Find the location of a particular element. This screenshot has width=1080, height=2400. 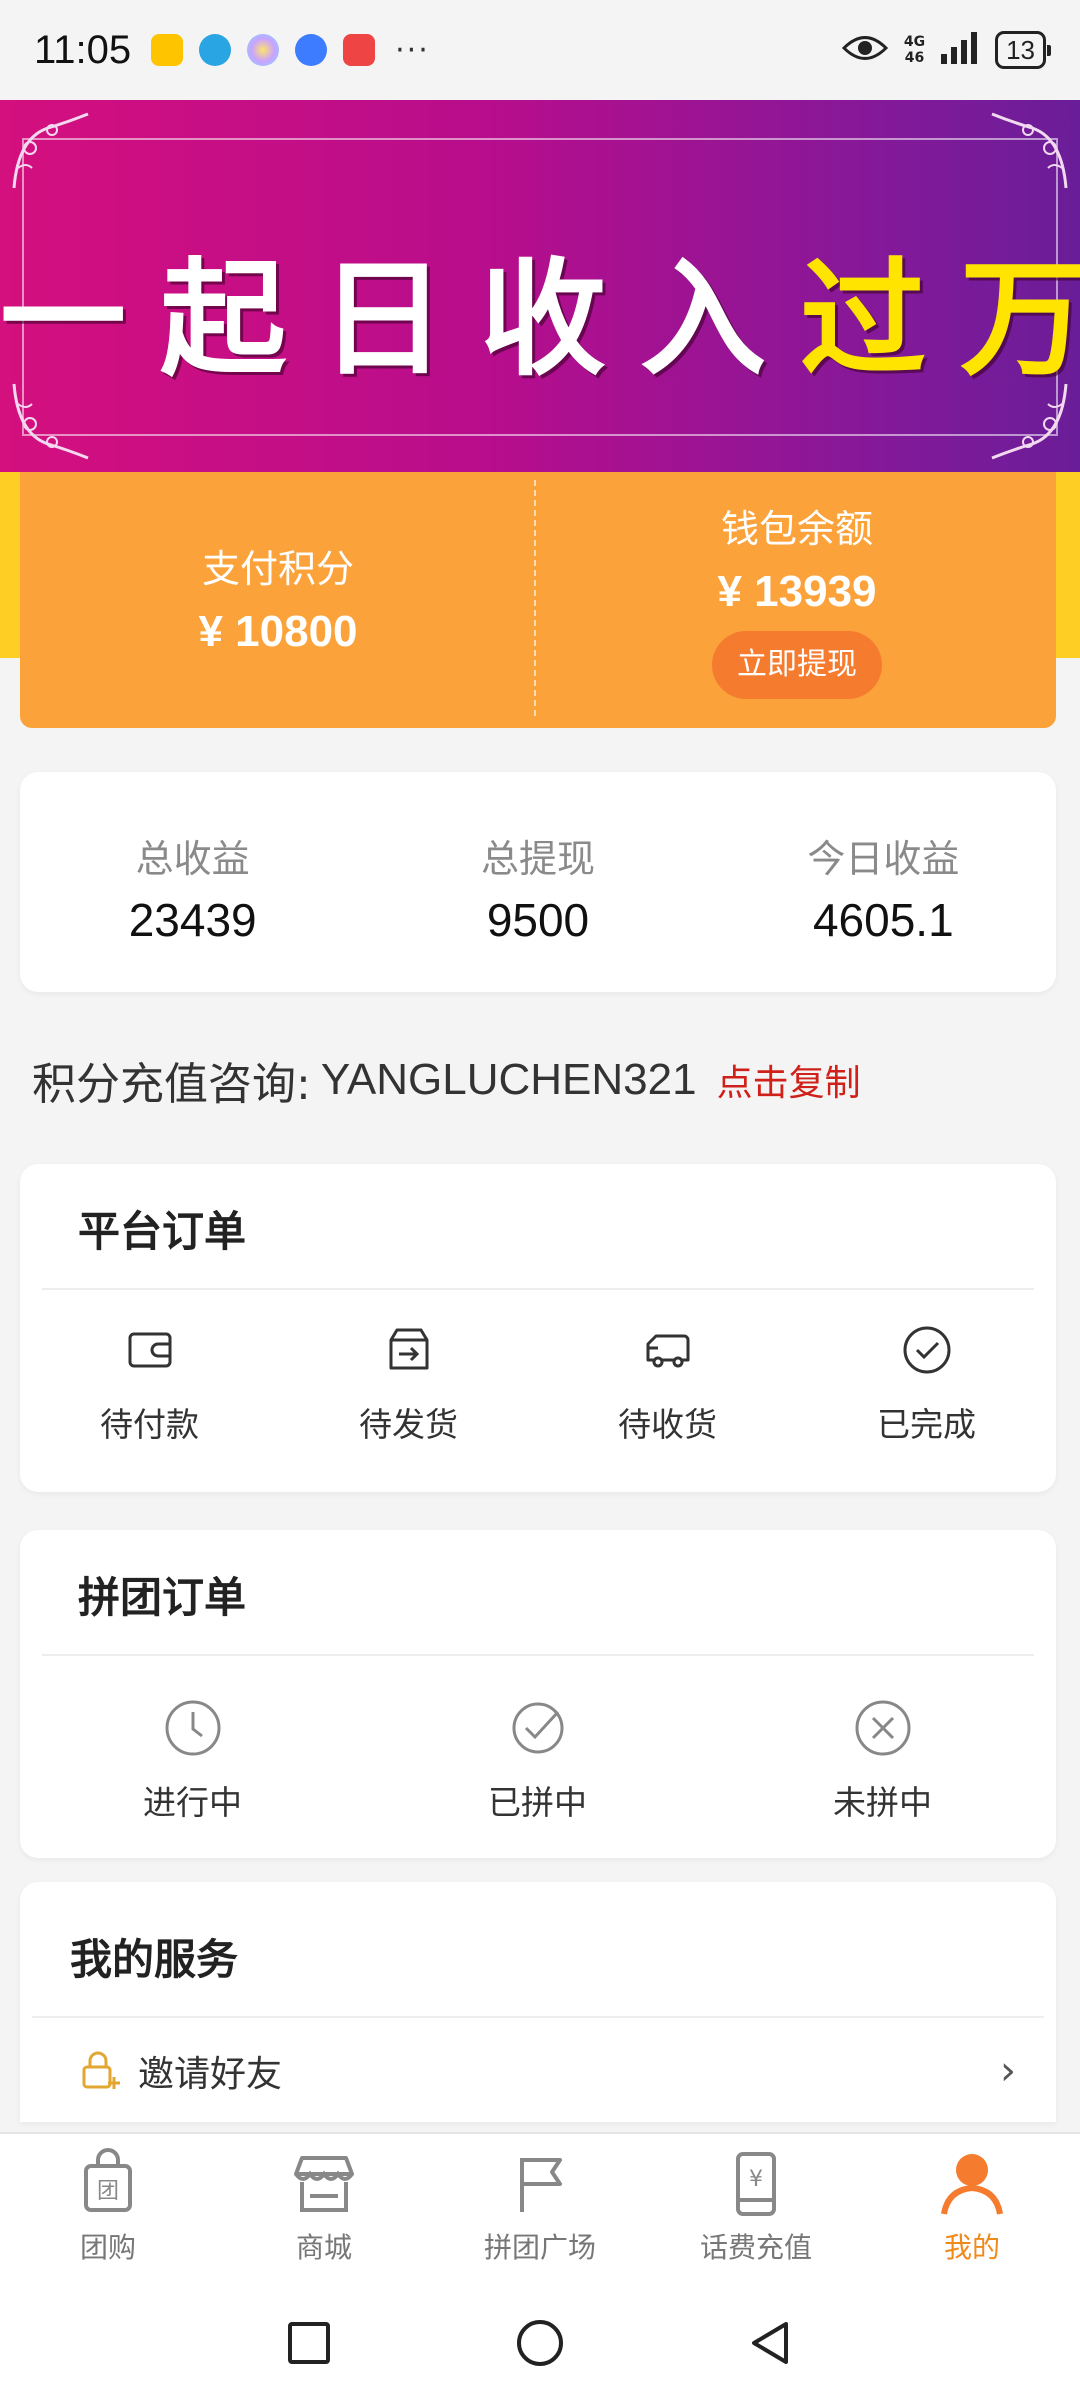

points-value: ¥ 10800 is located at coordinates (278, 631).